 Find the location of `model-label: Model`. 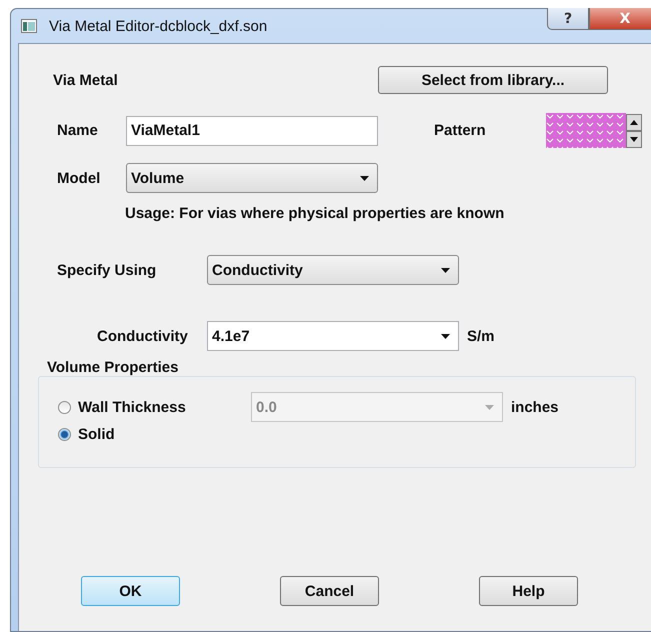

model-label: Model is located at coordinates (79, 178).